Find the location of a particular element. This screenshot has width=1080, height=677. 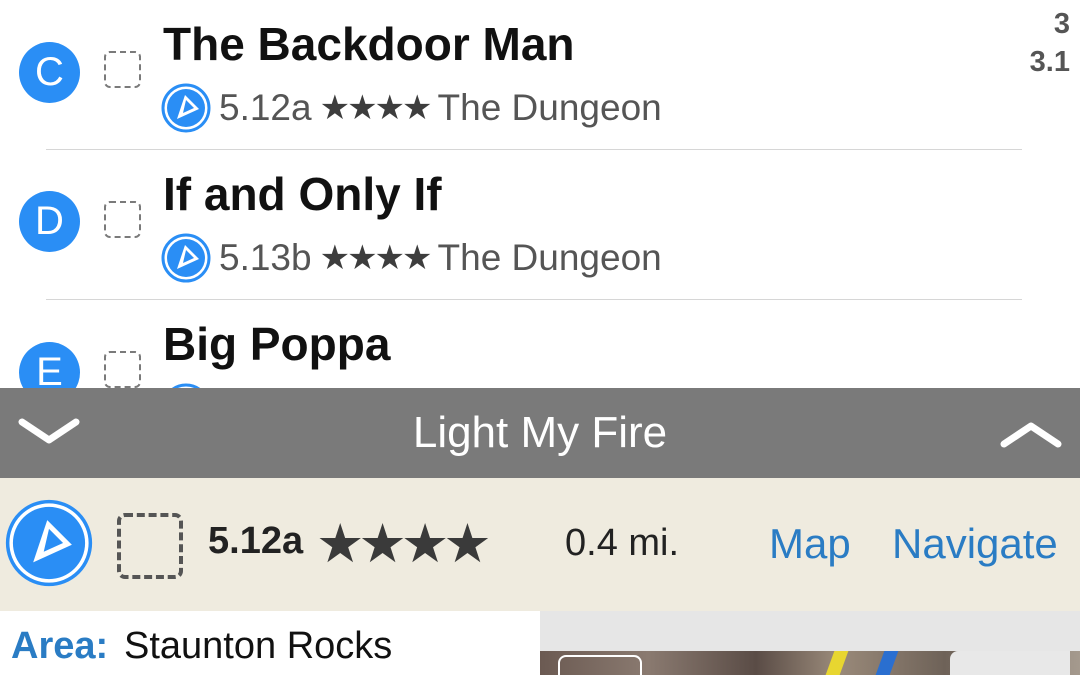

route-grade: 5.13b is located at coordinates (265, 257).